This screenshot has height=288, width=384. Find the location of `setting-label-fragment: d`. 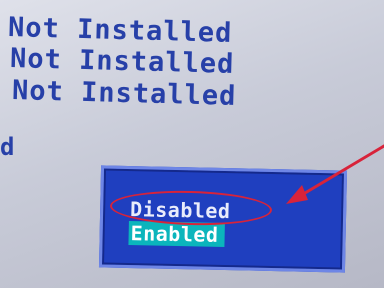

setting-label-fragment: d is located at coordinates (7, 147).